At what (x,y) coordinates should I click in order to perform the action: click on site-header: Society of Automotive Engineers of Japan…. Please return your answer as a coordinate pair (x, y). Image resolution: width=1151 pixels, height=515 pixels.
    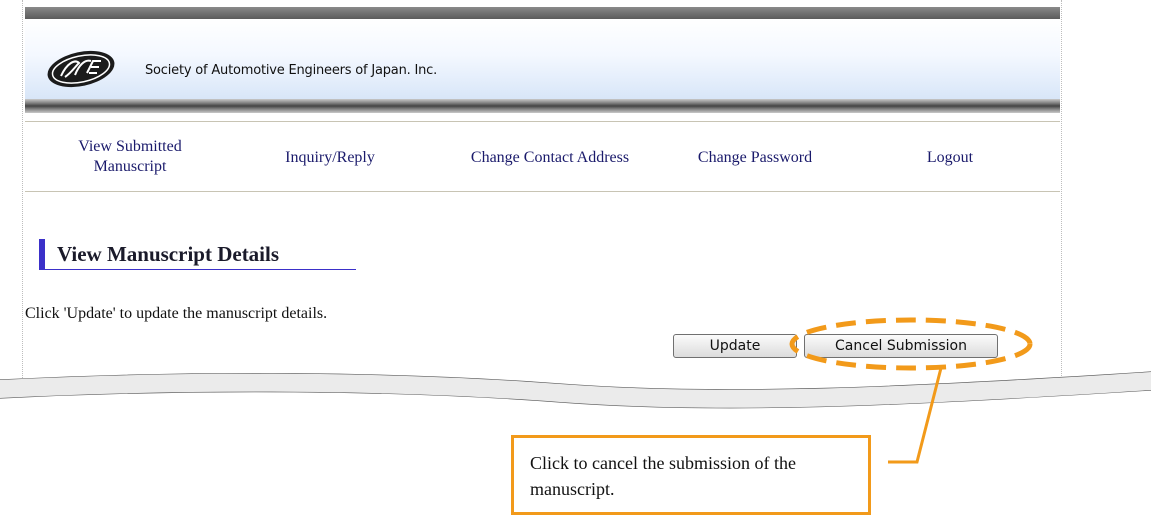
    Looking at the image, I should click on (542, 59).